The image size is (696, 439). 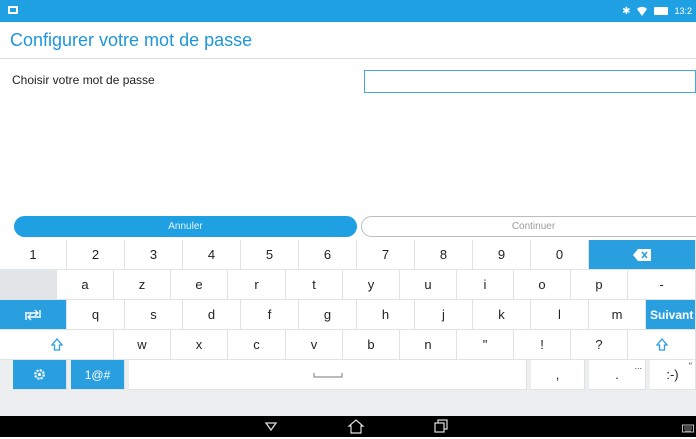 I want to click on key-v: v, so click(x=314, y=345).